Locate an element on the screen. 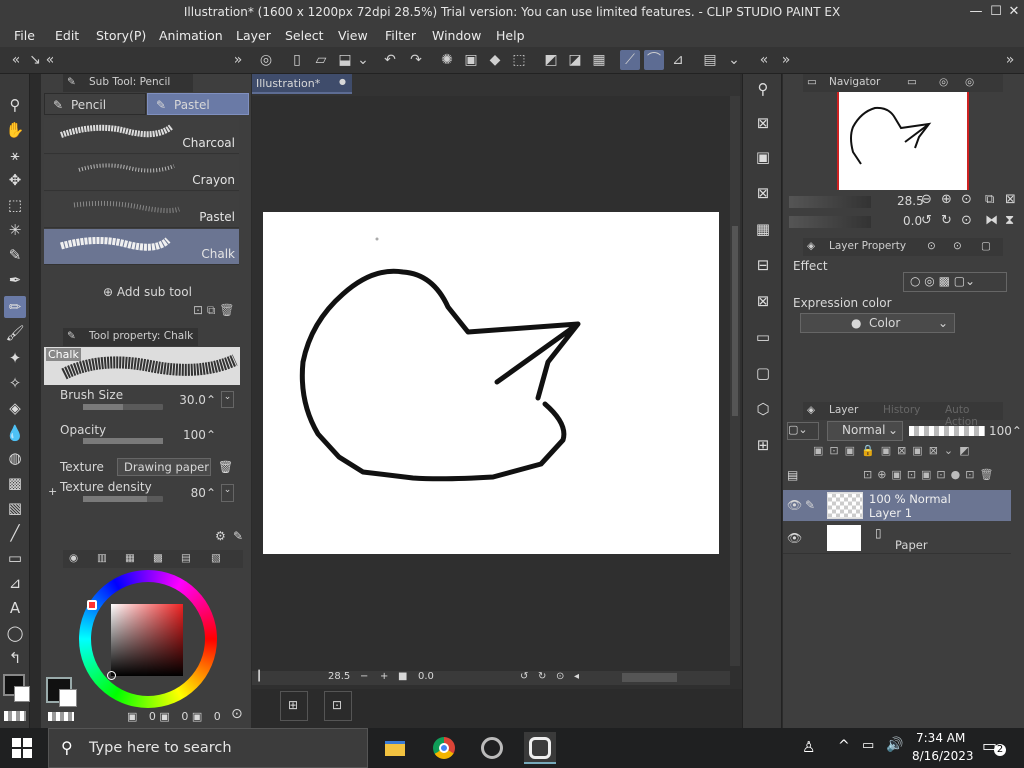 The height and width of the screenshot is (768, 1024). panel-sub-color is located at coordinates (68, 698).